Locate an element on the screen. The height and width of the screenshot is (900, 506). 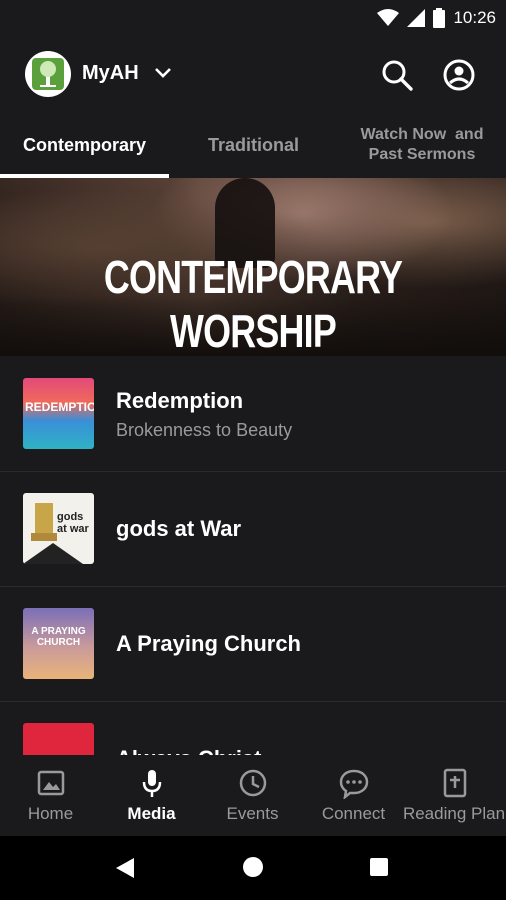
bottom-nav: Home Media Events Connect Reading Plan is located at coordinates (253, 795).